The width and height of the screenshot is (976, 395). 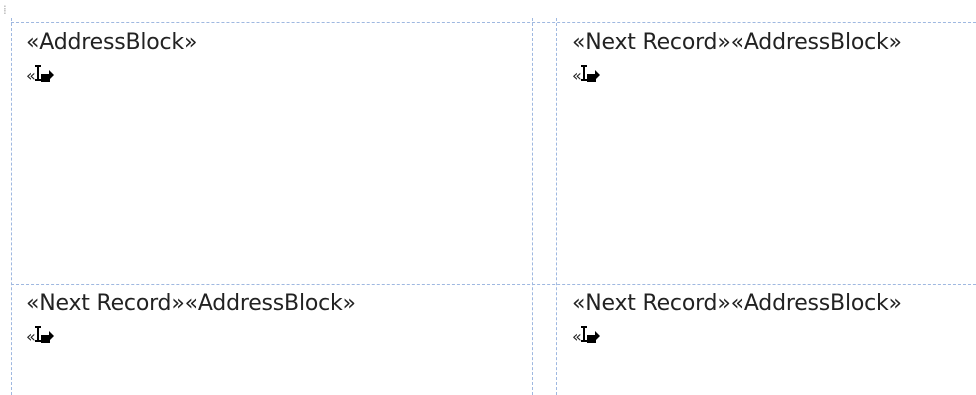 I want to click on table-gridline-top, so click(x=493, y=22).